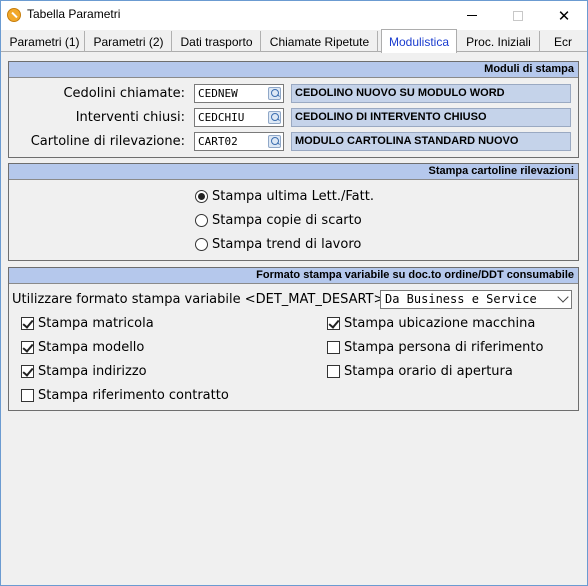  I want to click on interventi-code-field: CEDCHIU, so click(239, 117).